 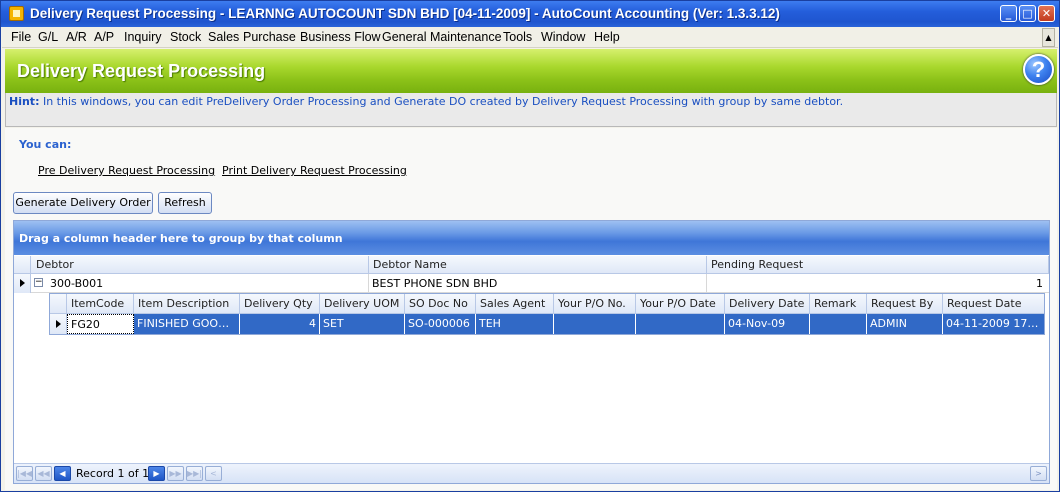 I want to click on menu-ap: A/P, so click(x=104, y=37).